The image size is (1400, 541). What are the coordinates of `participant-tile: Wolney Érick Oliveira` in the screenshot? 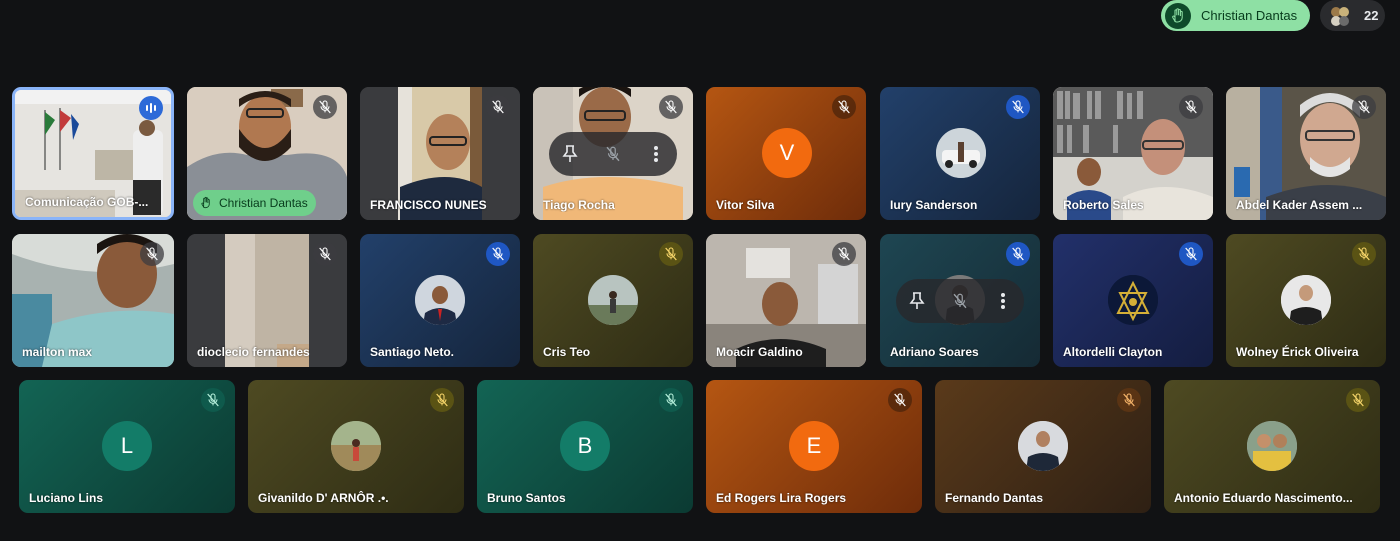 It's located at (1306, 300).